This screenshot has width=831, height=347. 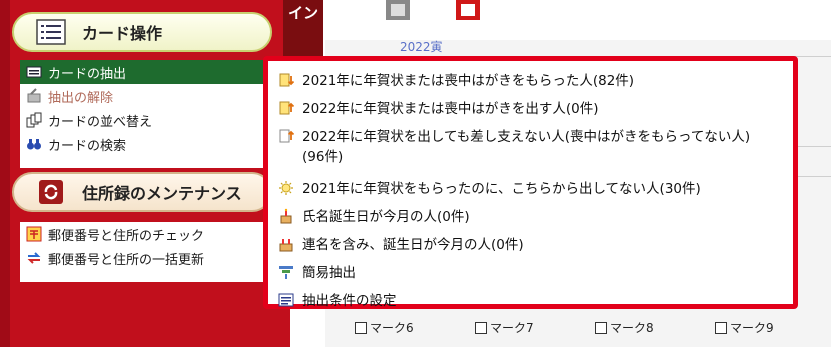 I want to click on mark-checkbox: マーク8, so click(x=624, y=327).